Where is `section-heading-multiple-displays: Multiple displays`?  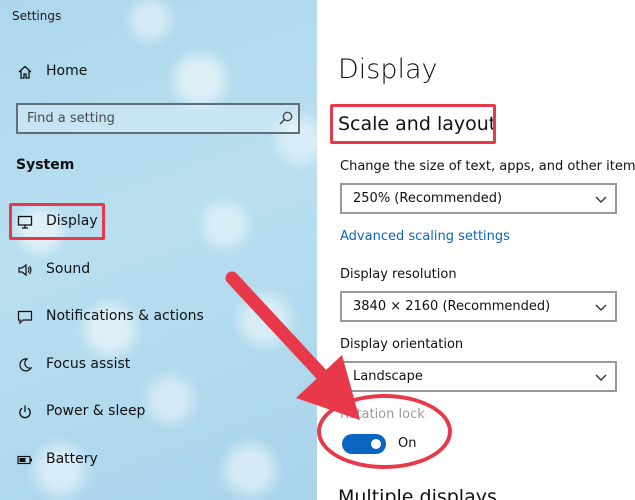
section-heading-multiple-displays: Multiple displays is located at coordinates (417, 493).